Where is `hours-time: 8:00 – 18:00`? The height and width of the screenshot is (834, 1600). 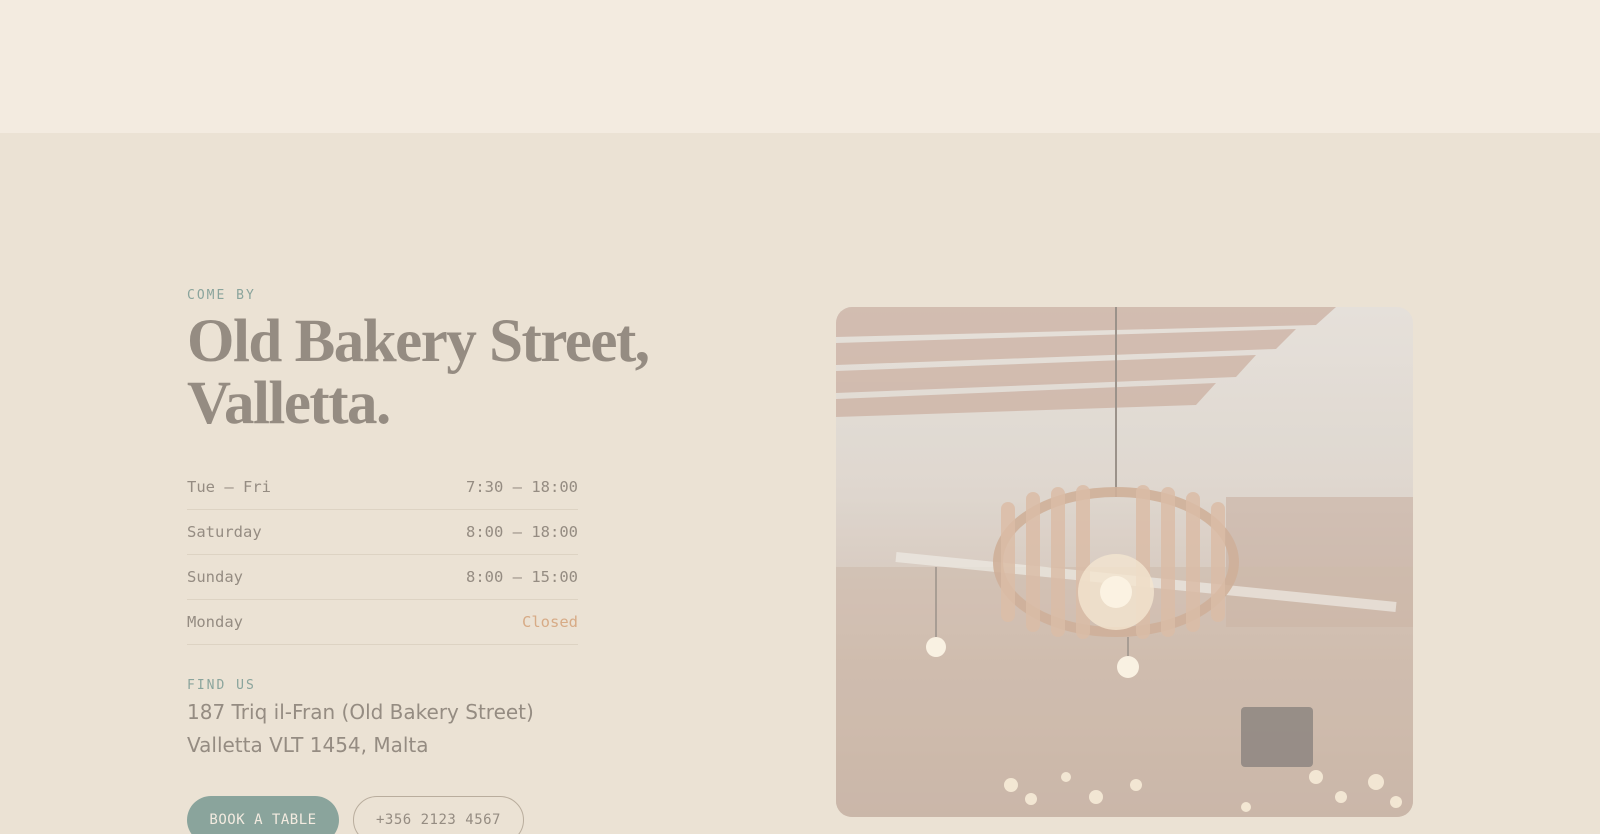 hours-time: 8:00 – 18:00 is located at coordinates (522, 532).